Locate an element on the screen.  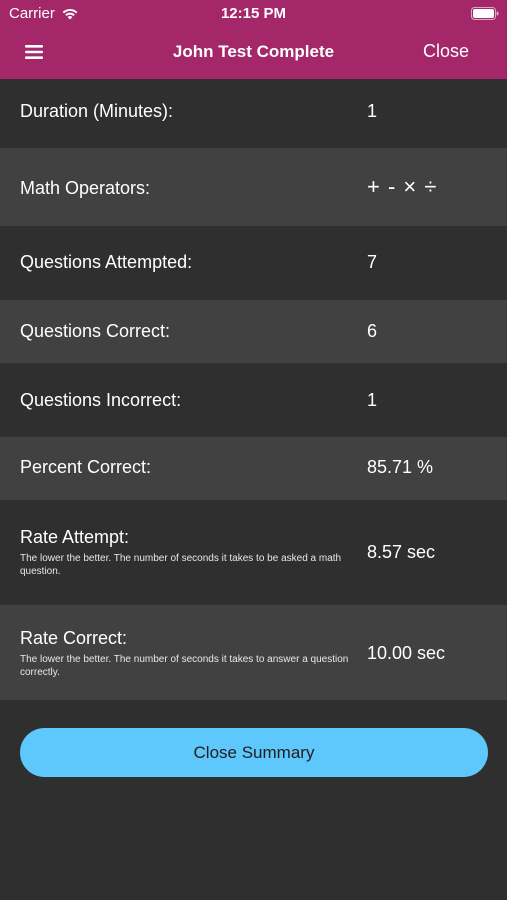
status-time: 12:15 PM is located at coordinates (253, 13).